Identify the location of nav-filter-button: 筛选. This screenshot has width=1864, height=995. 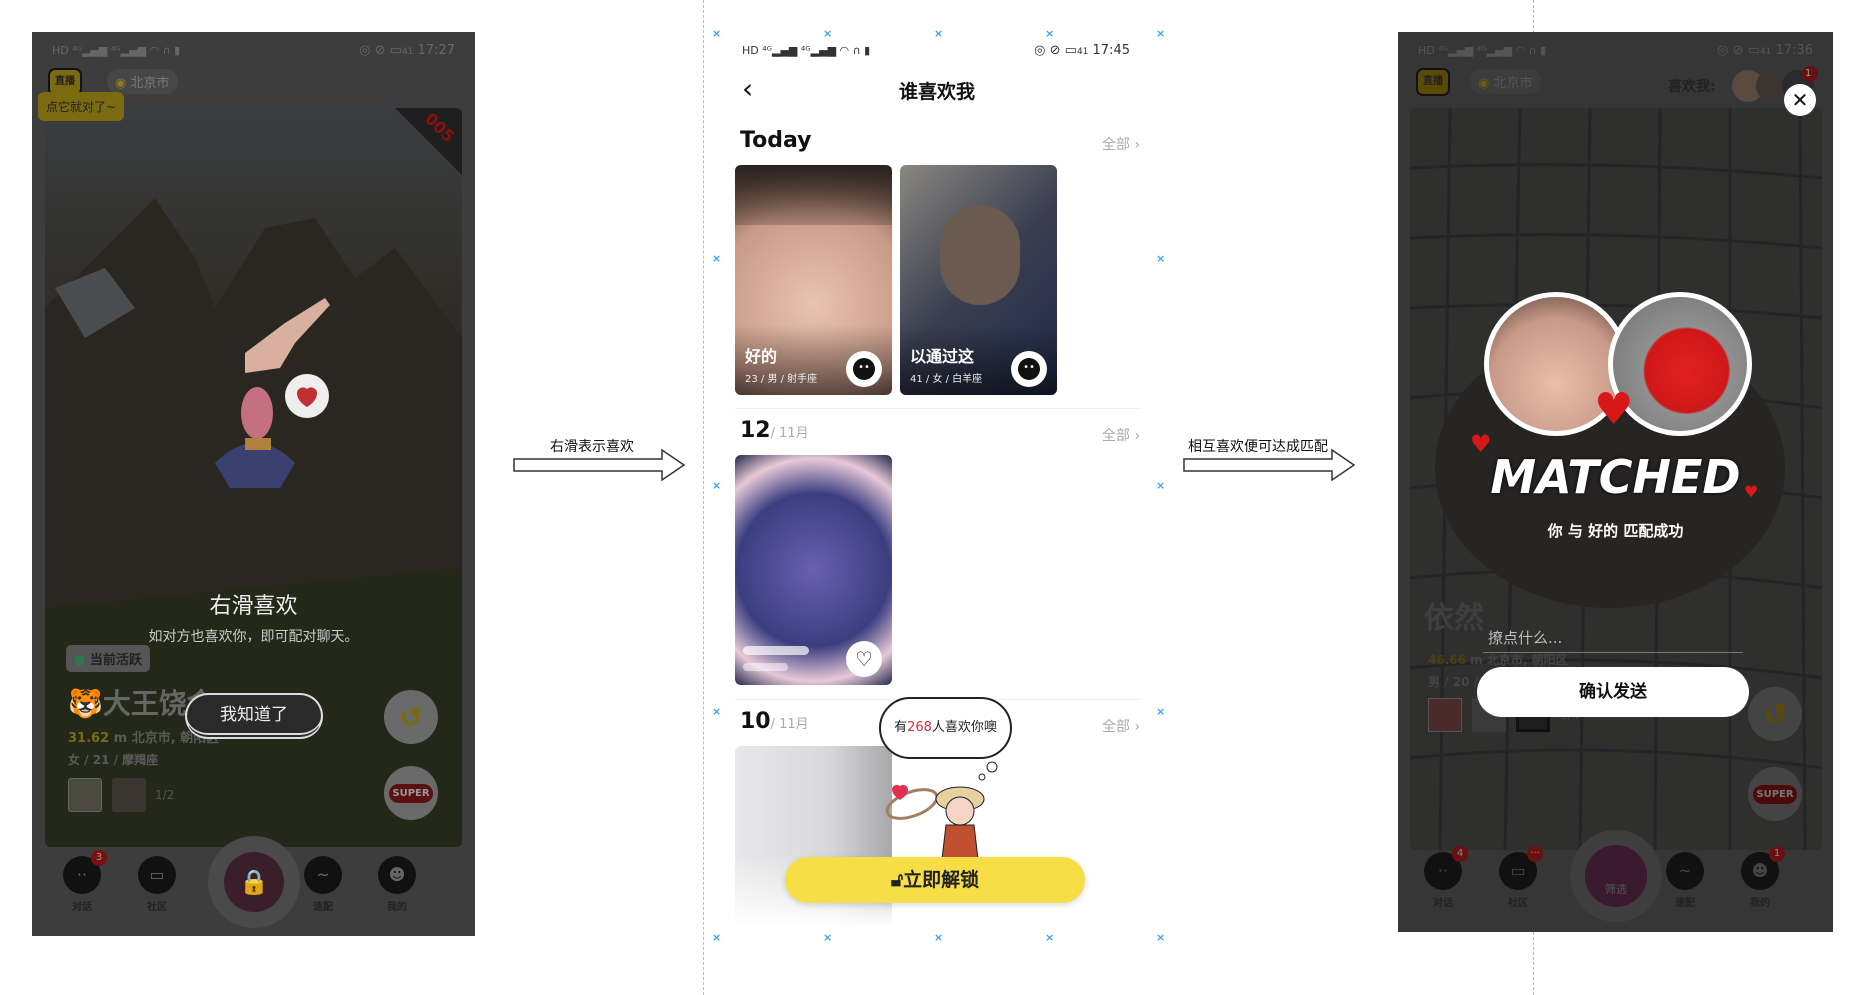
(1616, 876).